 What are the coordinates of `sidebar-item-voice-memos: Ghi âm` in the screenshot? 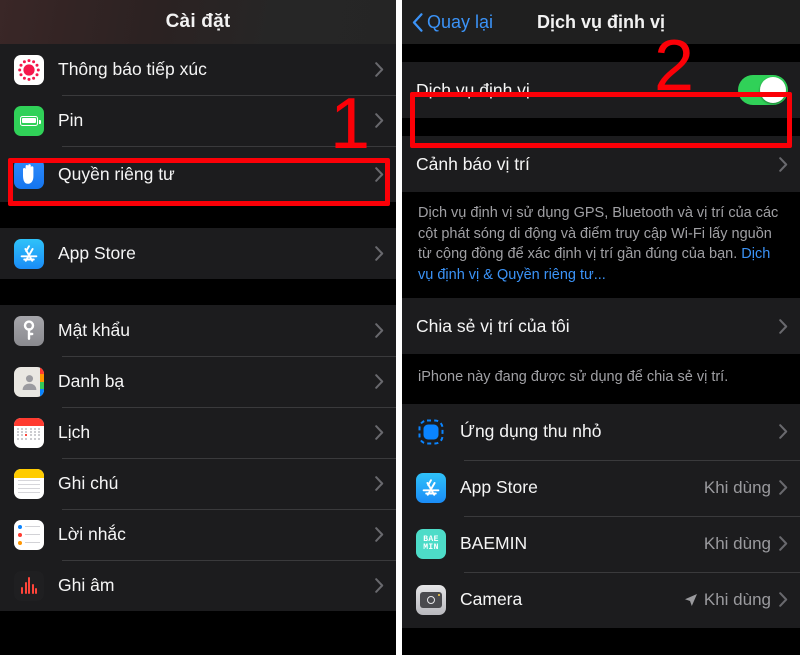 It's located at (198, 585).